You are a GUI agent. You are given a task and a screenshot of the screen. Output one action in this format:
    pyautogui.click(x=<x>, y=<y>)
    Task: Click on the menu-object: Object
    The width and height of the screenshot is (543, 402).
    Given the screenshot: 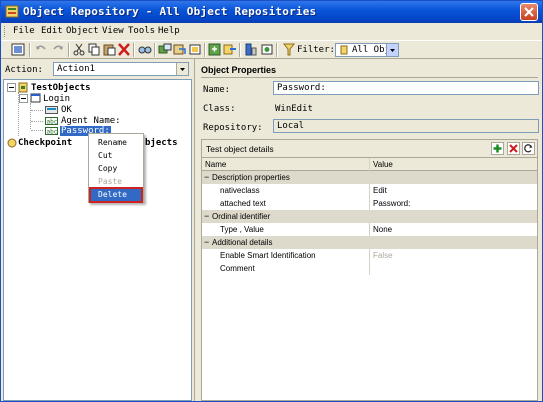 What is the action you would take?
    pyautogui.click(x=82, y=31)
    